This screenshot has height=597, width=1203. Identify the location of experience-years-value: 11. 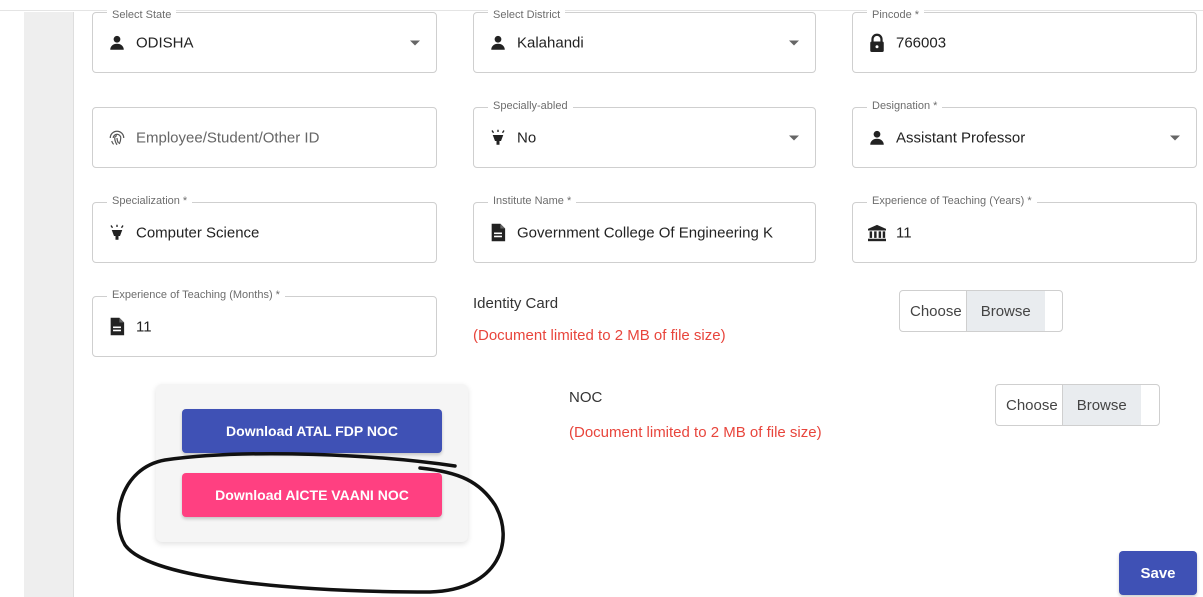
(904, 232).